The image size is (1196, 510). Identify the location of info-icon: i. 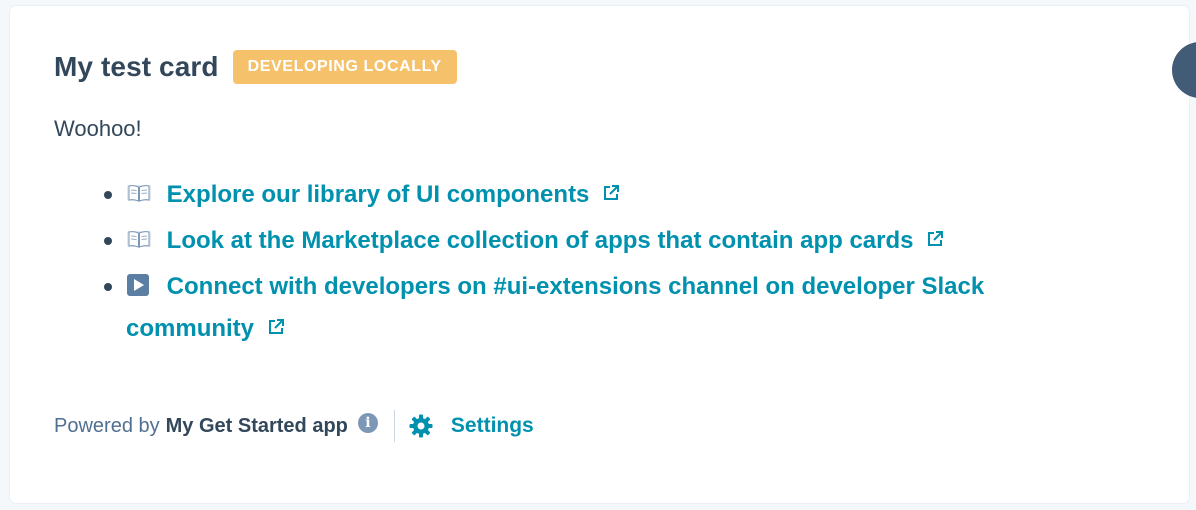
(367, 423).